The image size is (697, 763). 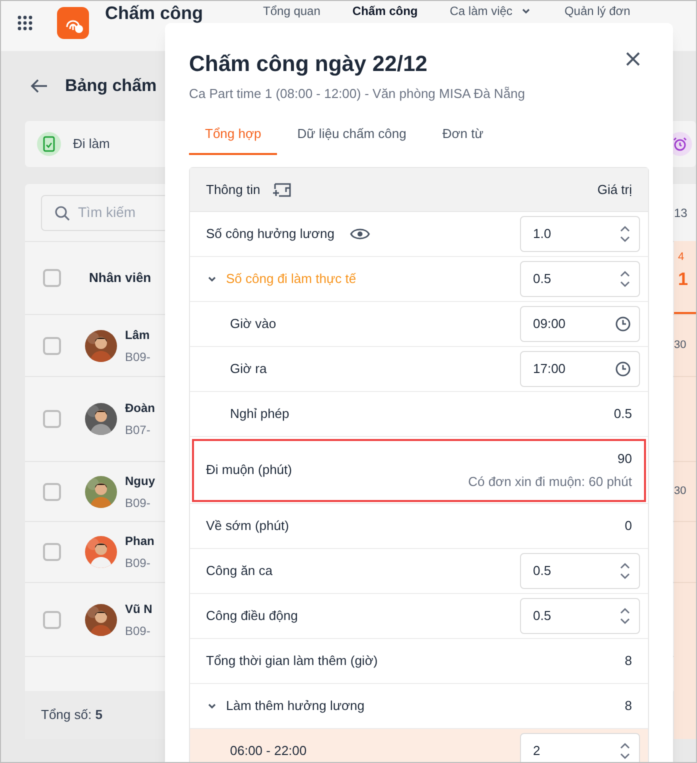 I want to click on app-title: Chấm công, so click(x=154, y=13).